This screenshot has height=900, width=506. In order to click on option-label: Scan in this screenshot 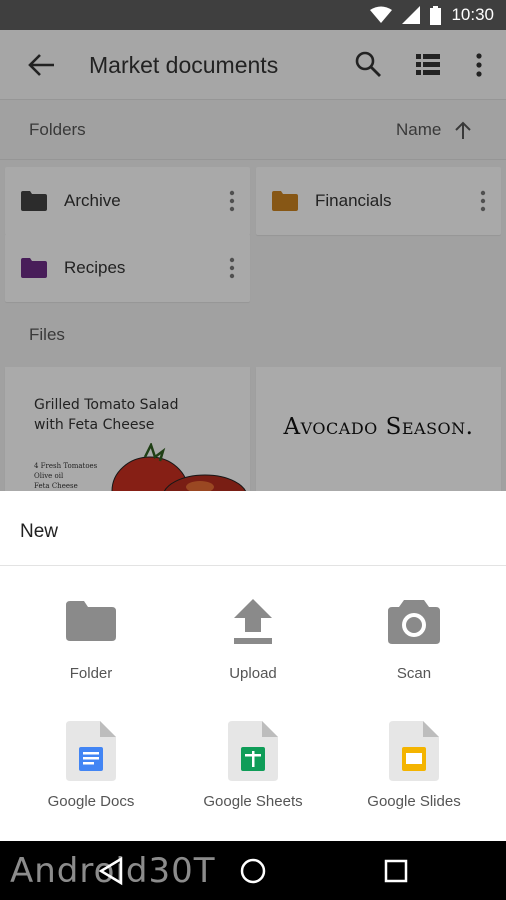, I will do `click(414, 673)`.